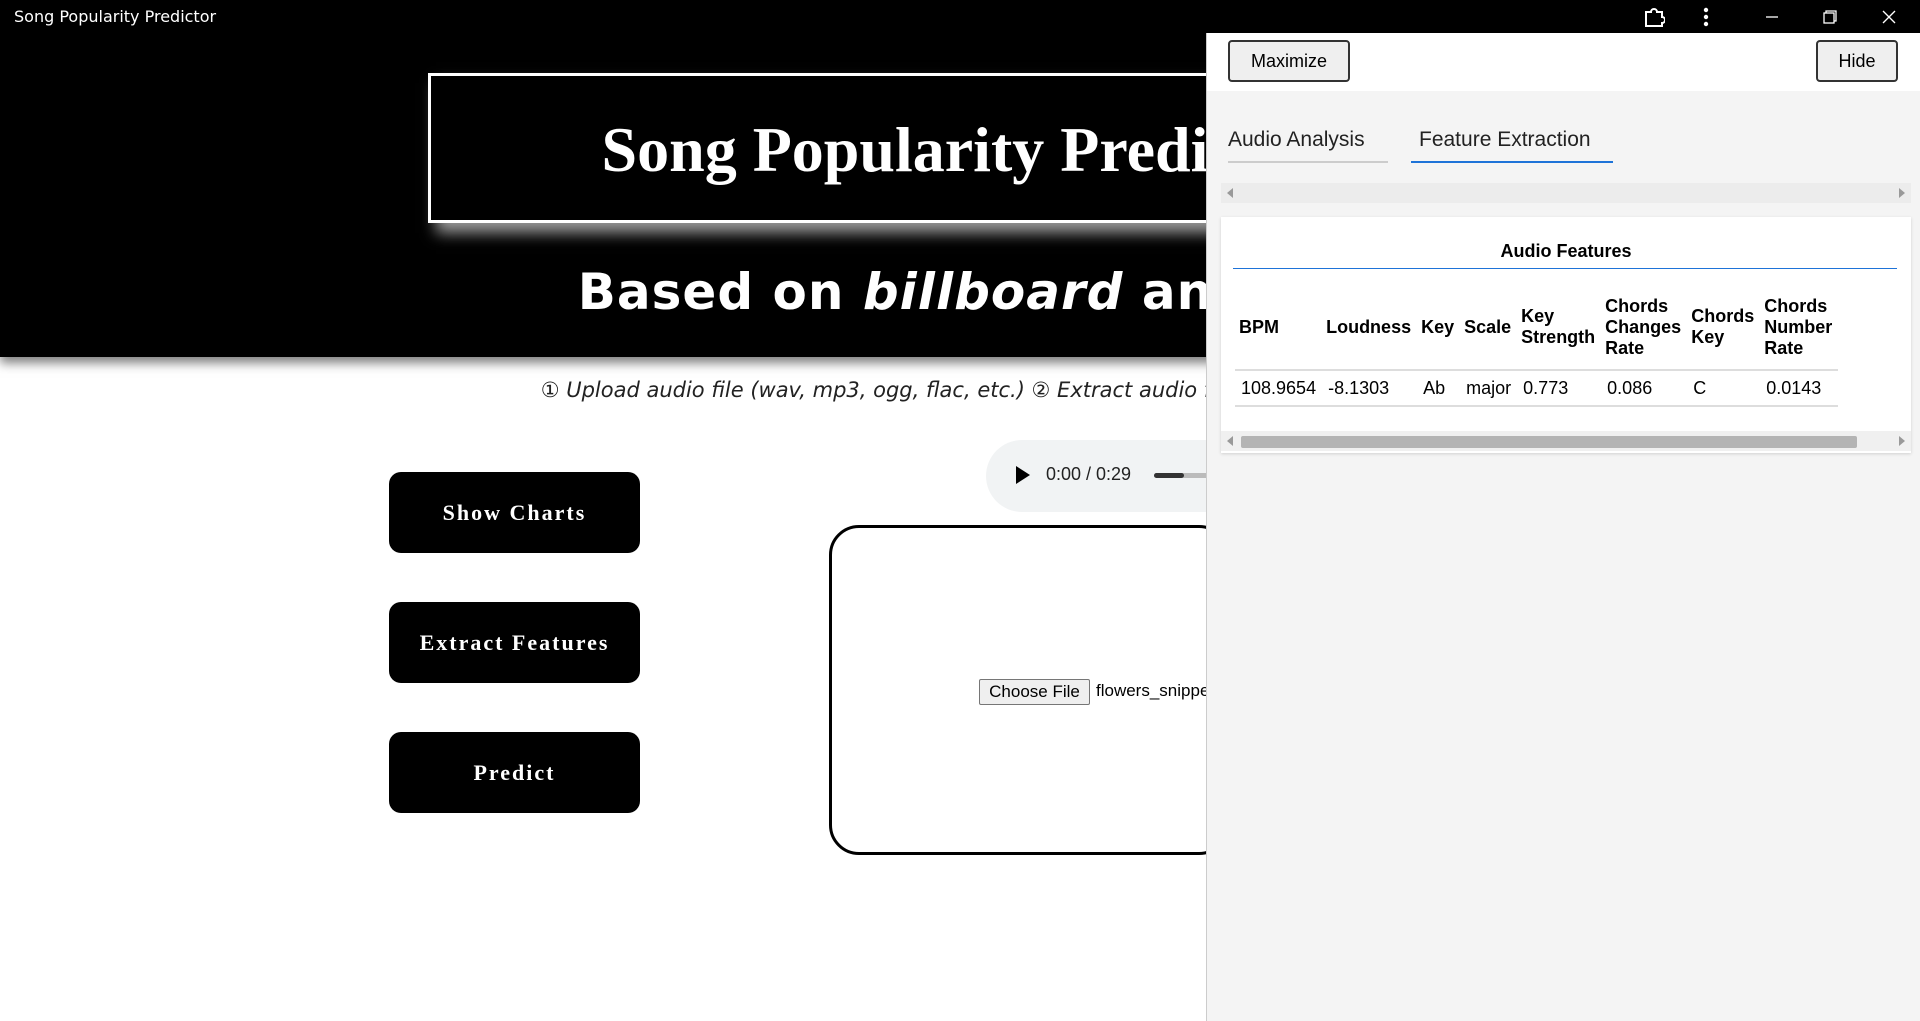 This screenshot has height=1021, width=1920. I want to click on table-cell: -8.1303, so click(1370, 388).